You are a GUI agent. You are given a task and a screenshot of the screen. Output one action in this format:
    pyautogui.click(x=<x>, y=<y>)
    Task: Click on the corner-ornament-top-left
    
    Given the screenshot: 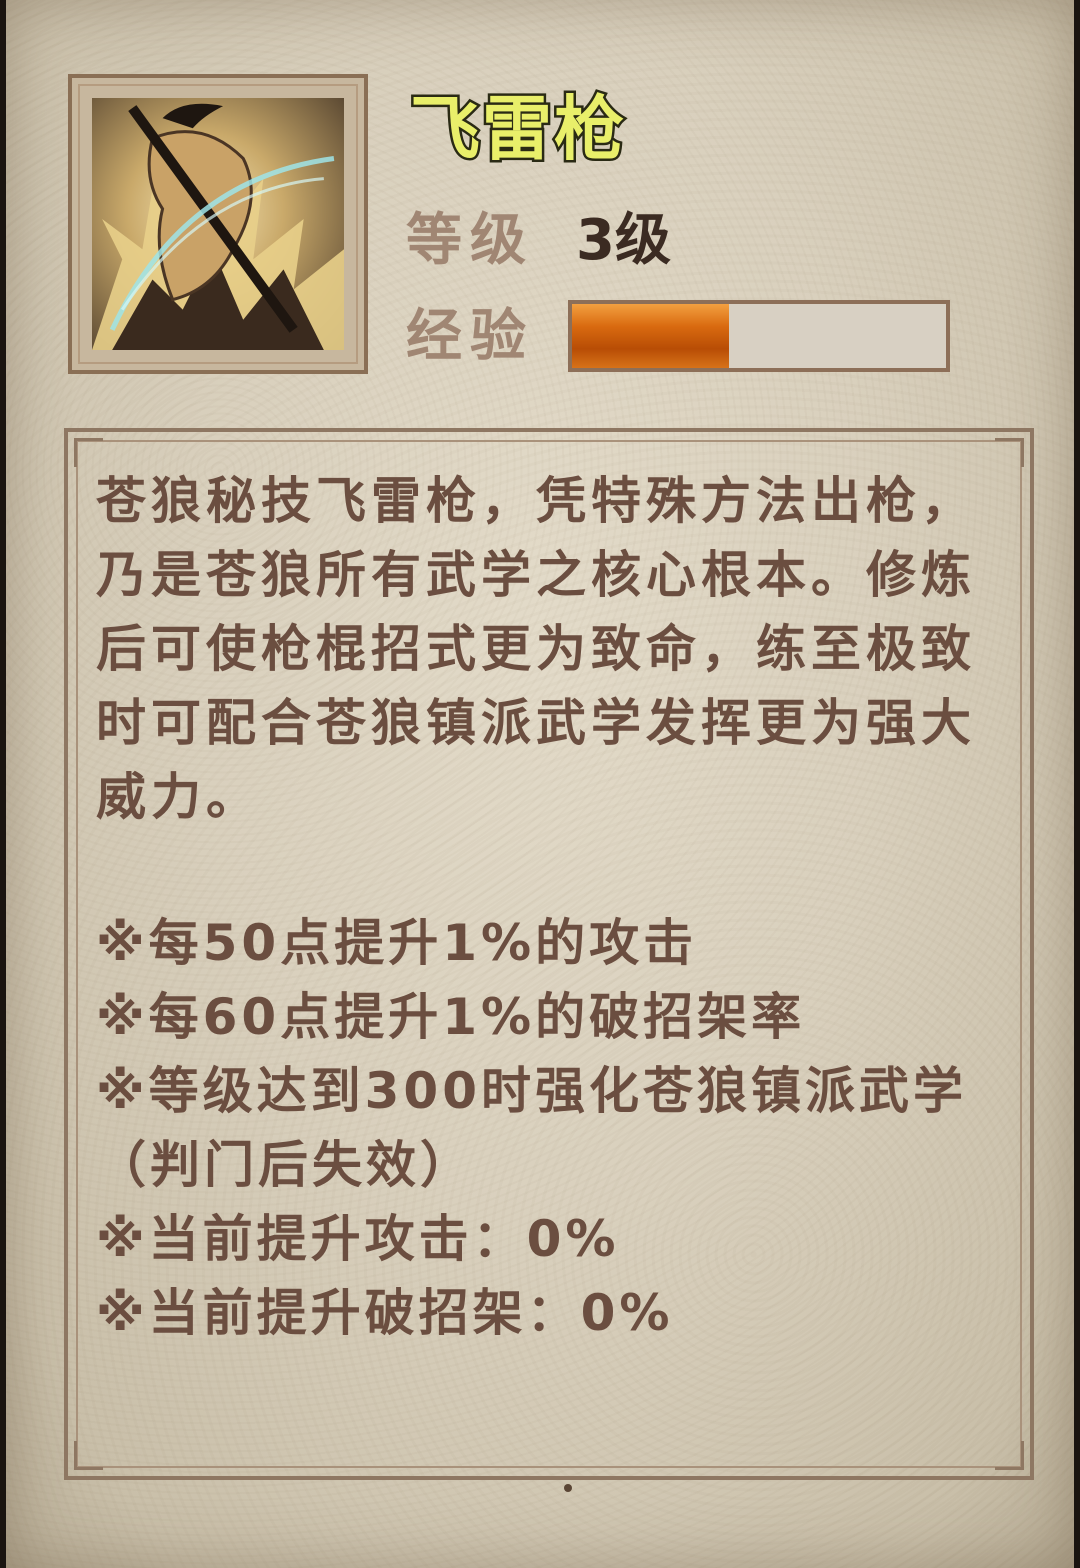 What is the action you would take?
    pyautogui.click(x=88, y=452)
    